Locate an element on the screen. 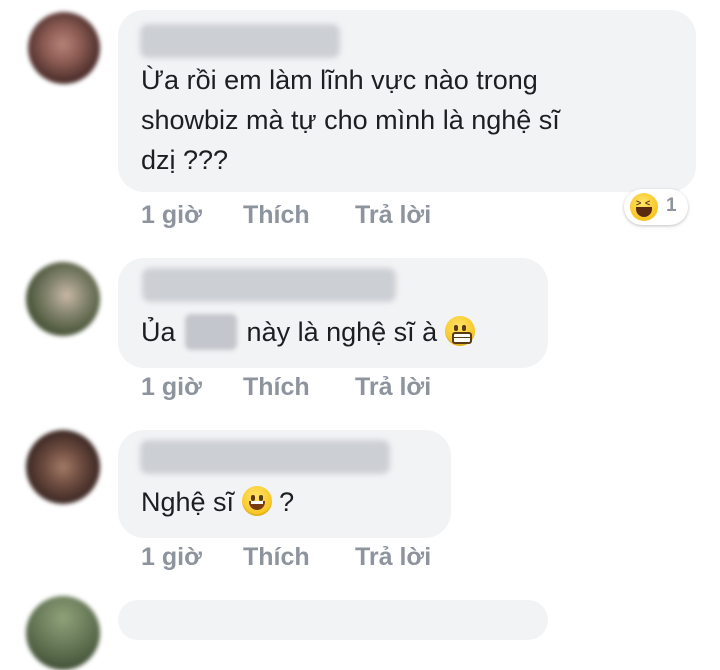  grimacing-emoji-icon is located at coordinates (459, 331).